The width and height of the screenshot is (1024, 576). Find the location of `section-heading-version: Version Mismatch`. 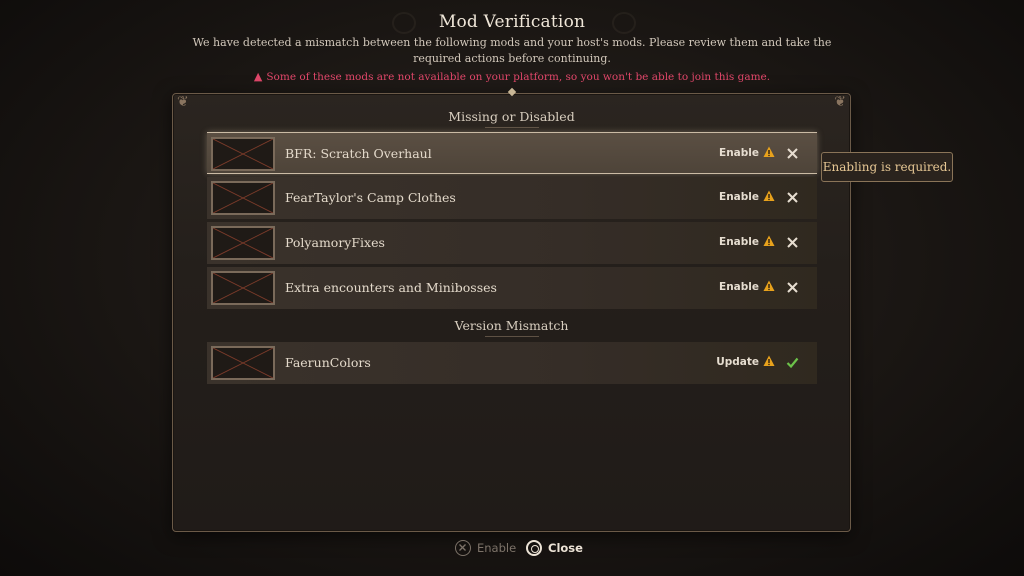

section-heading-version: Version Mismatch is located at coordinates (511, 327).